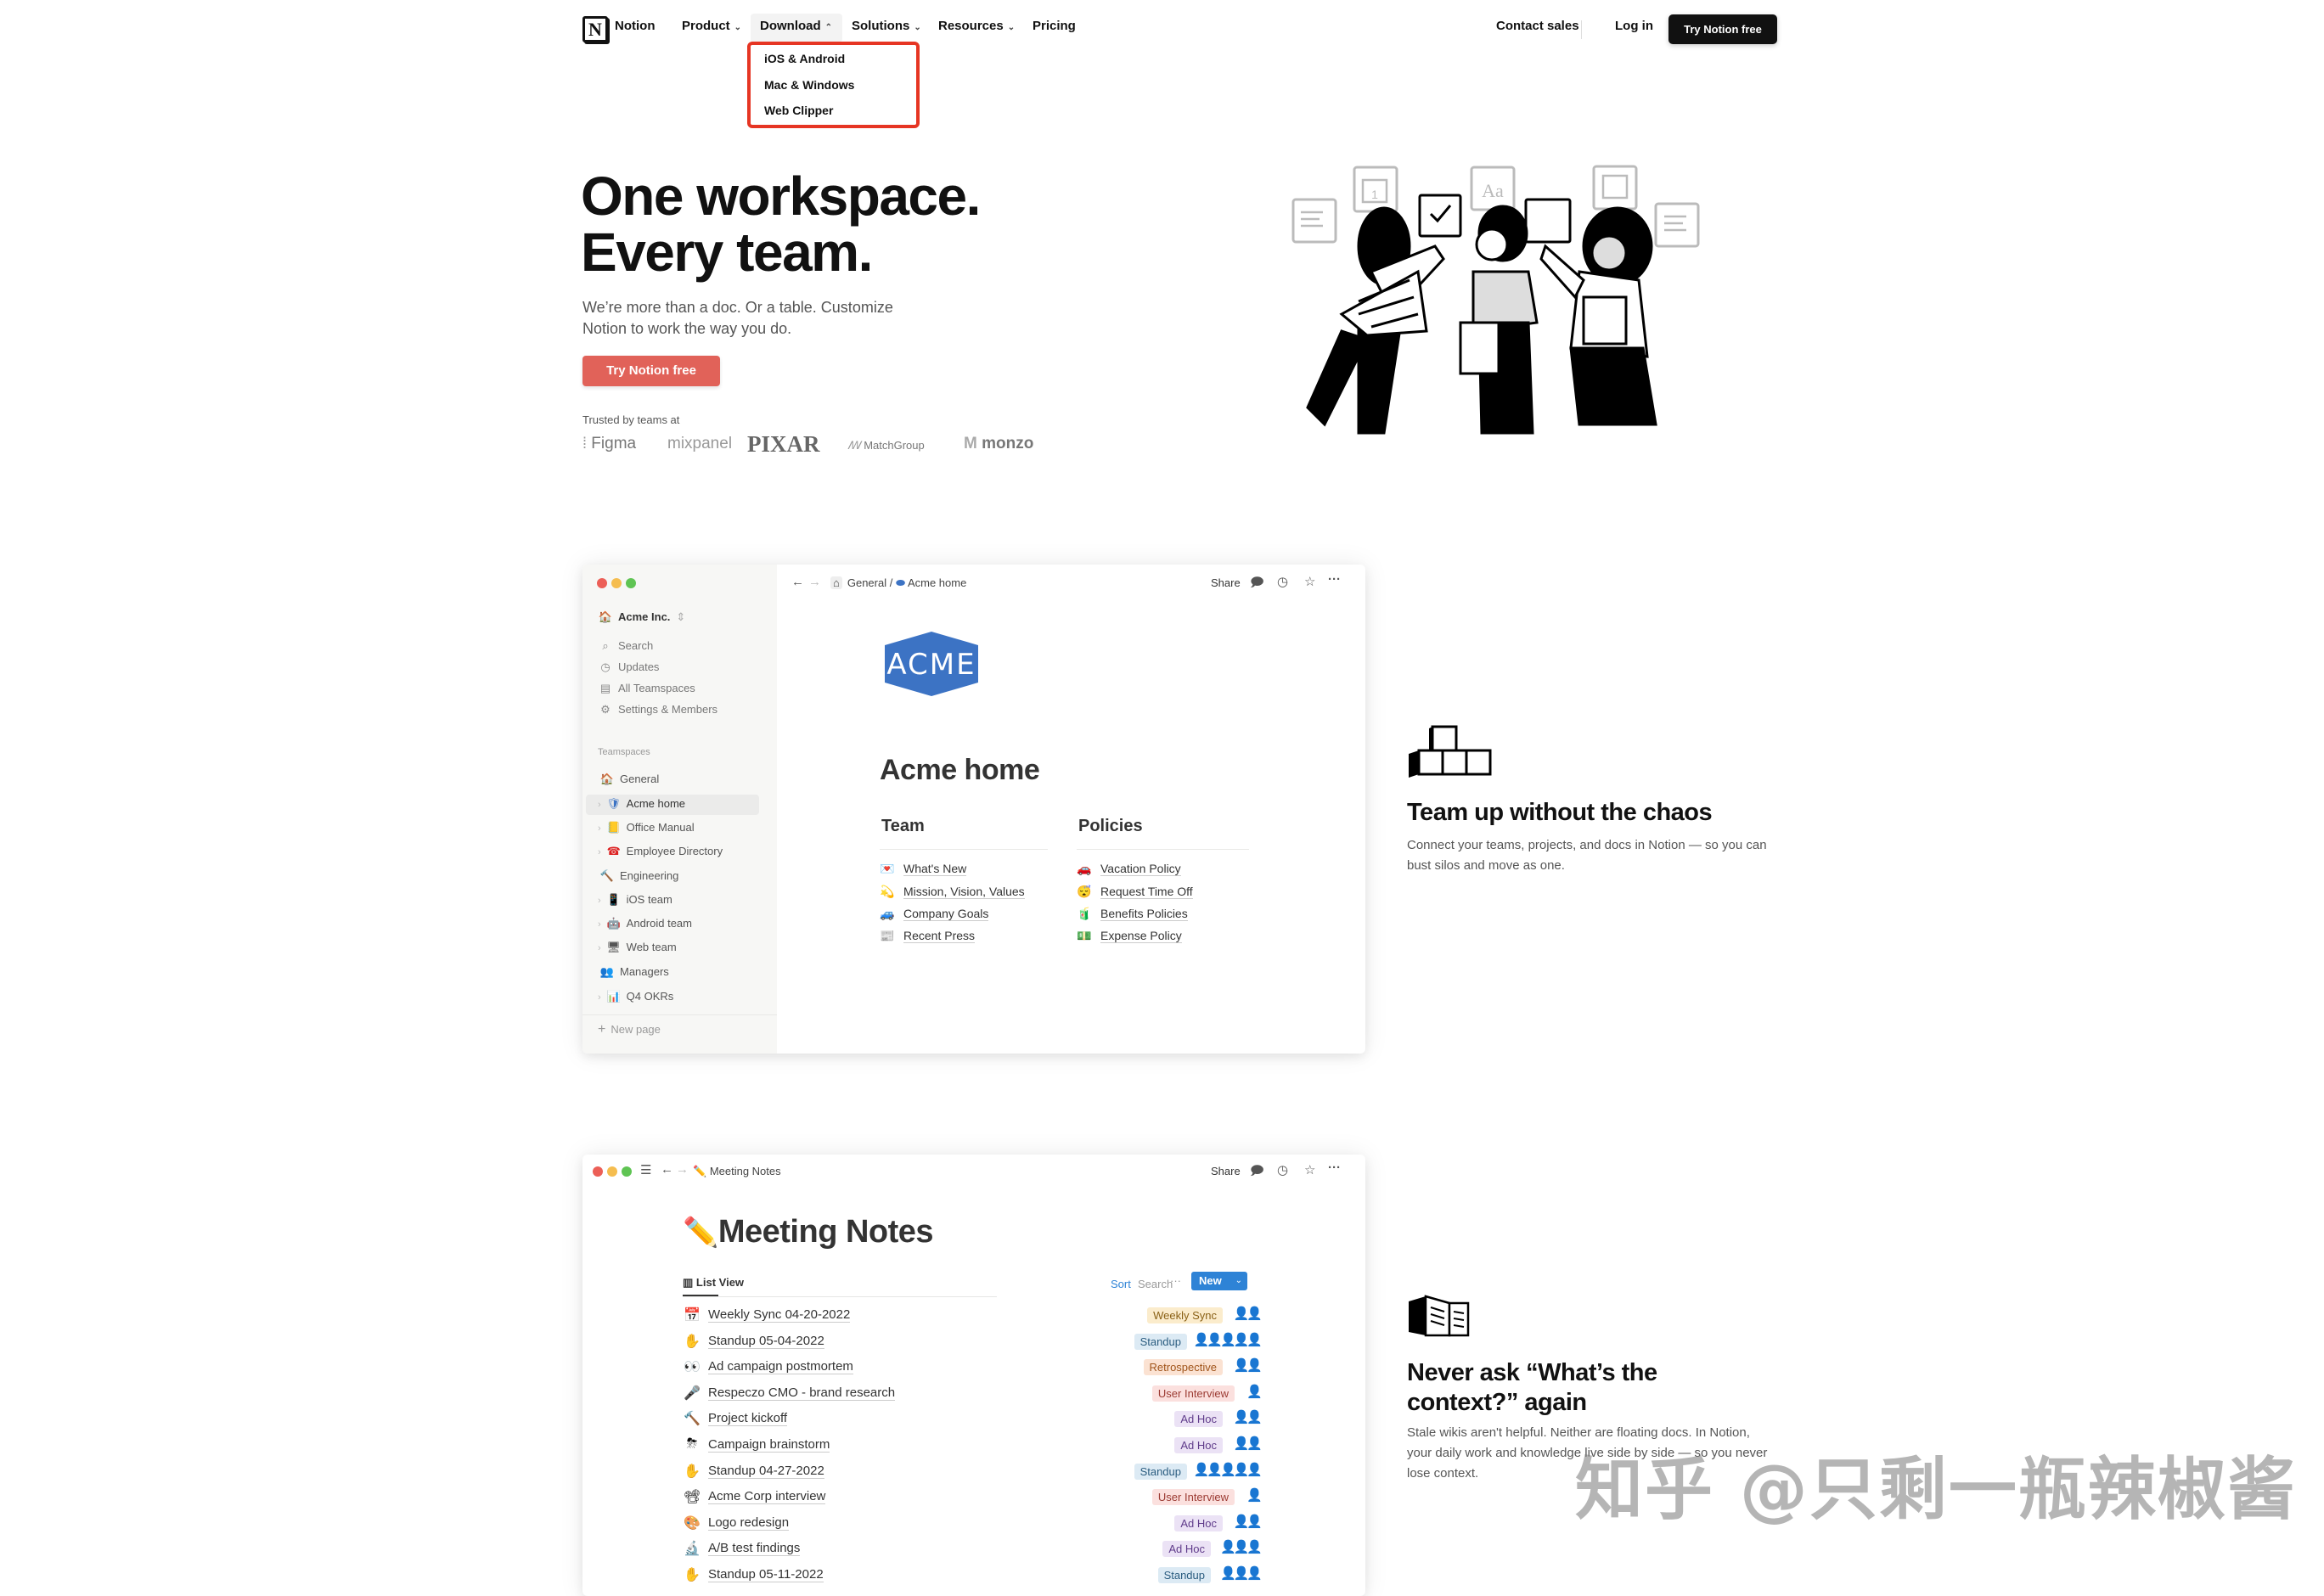 This screenshot has height=1596, width=2324. I want to click on menu-item-ios-android: iOS & Android, so click(804, 58).